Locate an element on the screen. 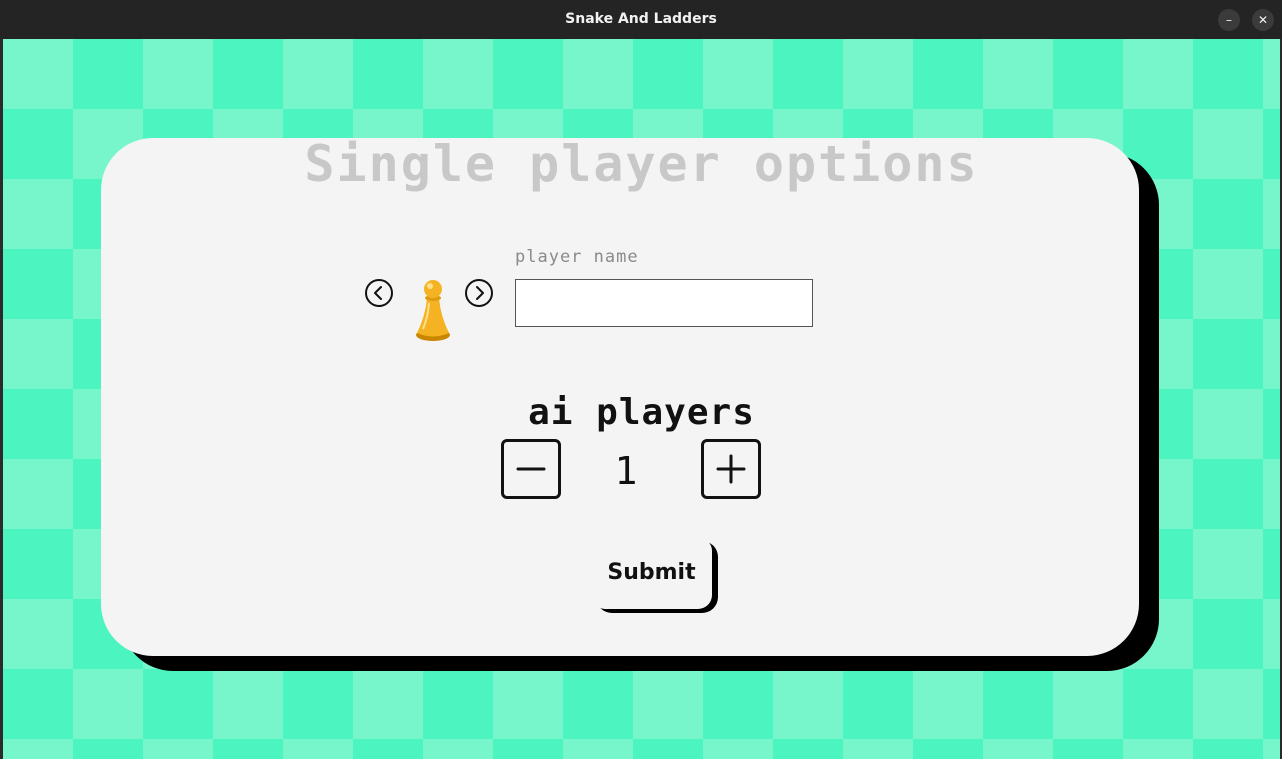  title-bar: Snake And Ladders – ✕ is located at coordinates (641, 19).